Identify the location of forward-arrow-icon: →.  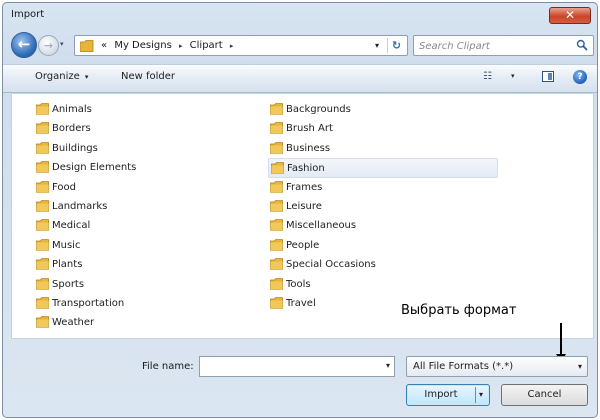
(48, 45).